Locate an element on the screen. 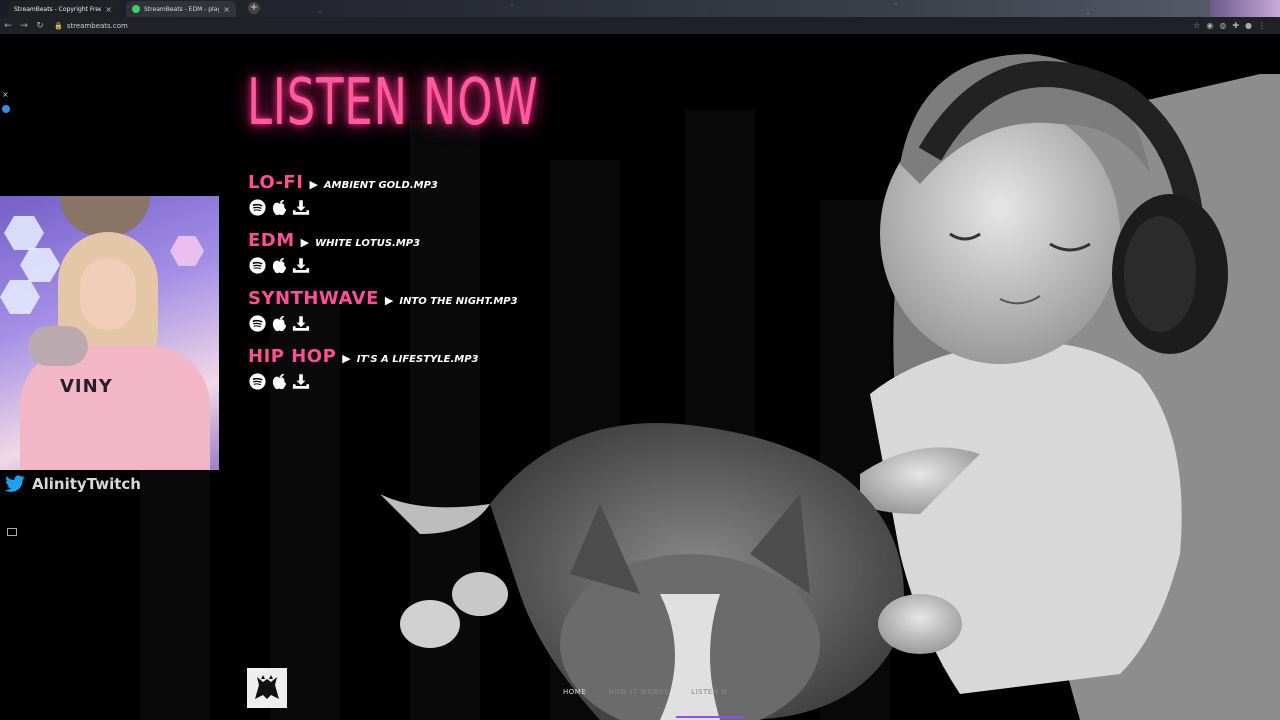 The width and height of the screenshot is (1280, 720). twitter-icon is located at coordinates (14, 483).